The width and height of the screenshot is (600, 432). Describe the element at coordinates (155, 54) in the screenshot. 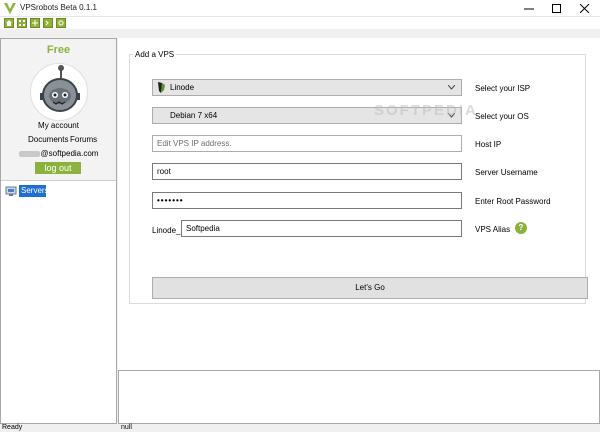

I see `group-title: Add a VPS` at that location.